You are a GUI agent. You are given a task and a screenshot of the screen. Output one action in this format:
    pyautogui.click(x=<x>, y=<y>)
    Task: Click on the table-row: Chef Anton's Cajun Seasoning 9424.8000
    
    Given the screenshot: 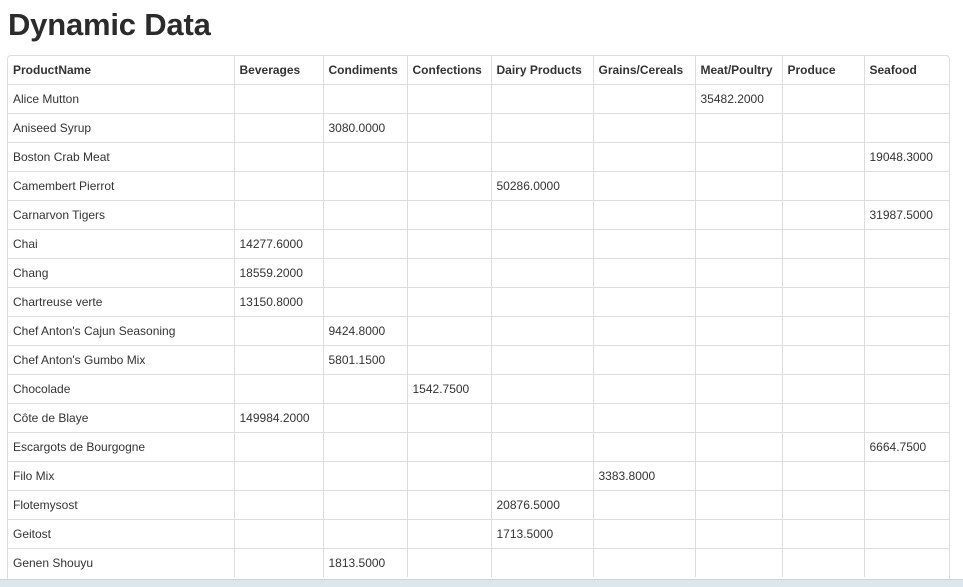 What is the action you would take?
    pyautogui.click(x=478, y=331)
    